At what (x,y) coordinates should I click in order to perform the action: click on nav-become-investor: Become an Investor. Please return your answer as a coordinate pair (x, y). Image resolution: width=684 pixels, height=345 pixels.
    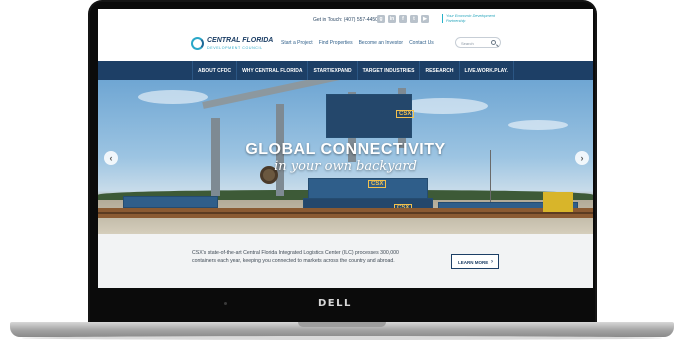
    Looking at the image, I should click on (381, 43).